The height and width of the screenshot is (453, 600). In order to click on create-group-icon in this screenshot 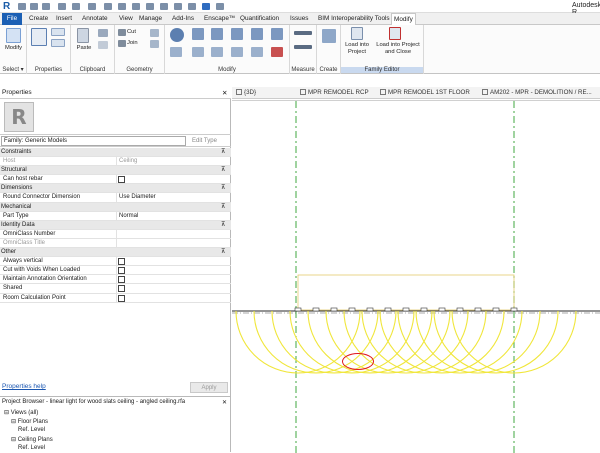, I will do `click(329, 36)`.